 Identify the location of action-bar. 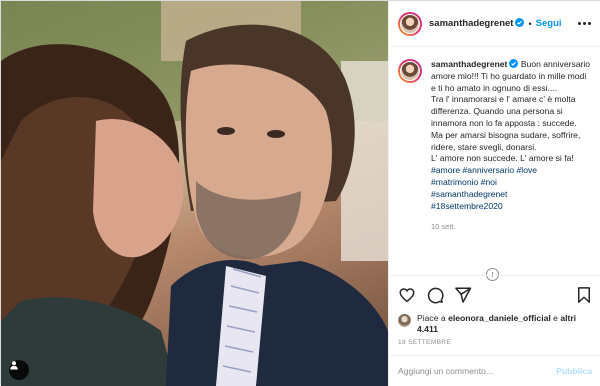
(435, 295).